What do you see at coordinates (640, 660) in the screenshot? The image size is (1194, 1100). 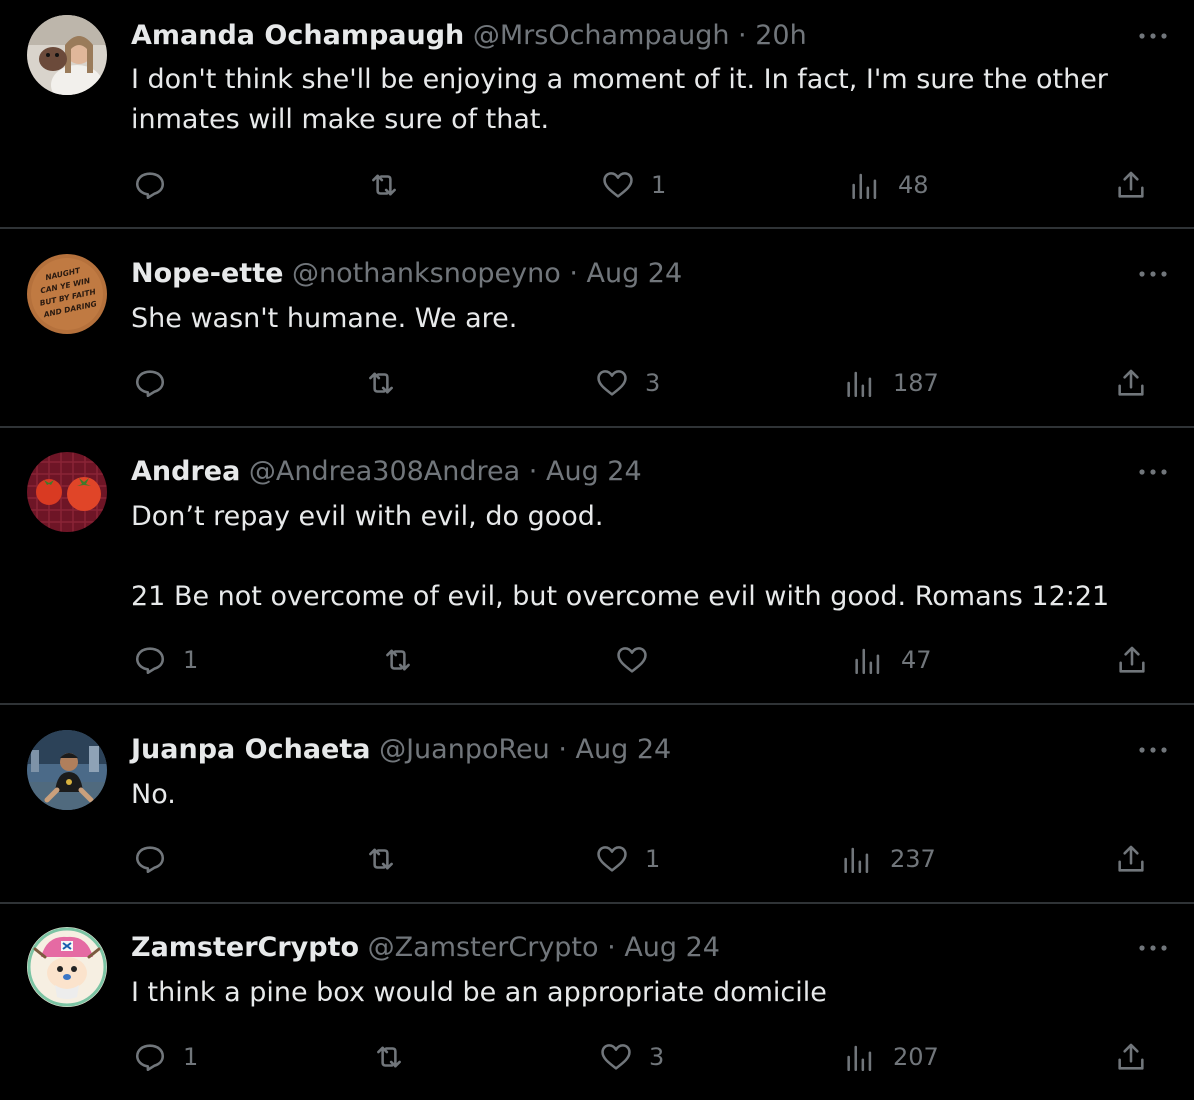 I see `like-button` at bounding box center [640, 660].